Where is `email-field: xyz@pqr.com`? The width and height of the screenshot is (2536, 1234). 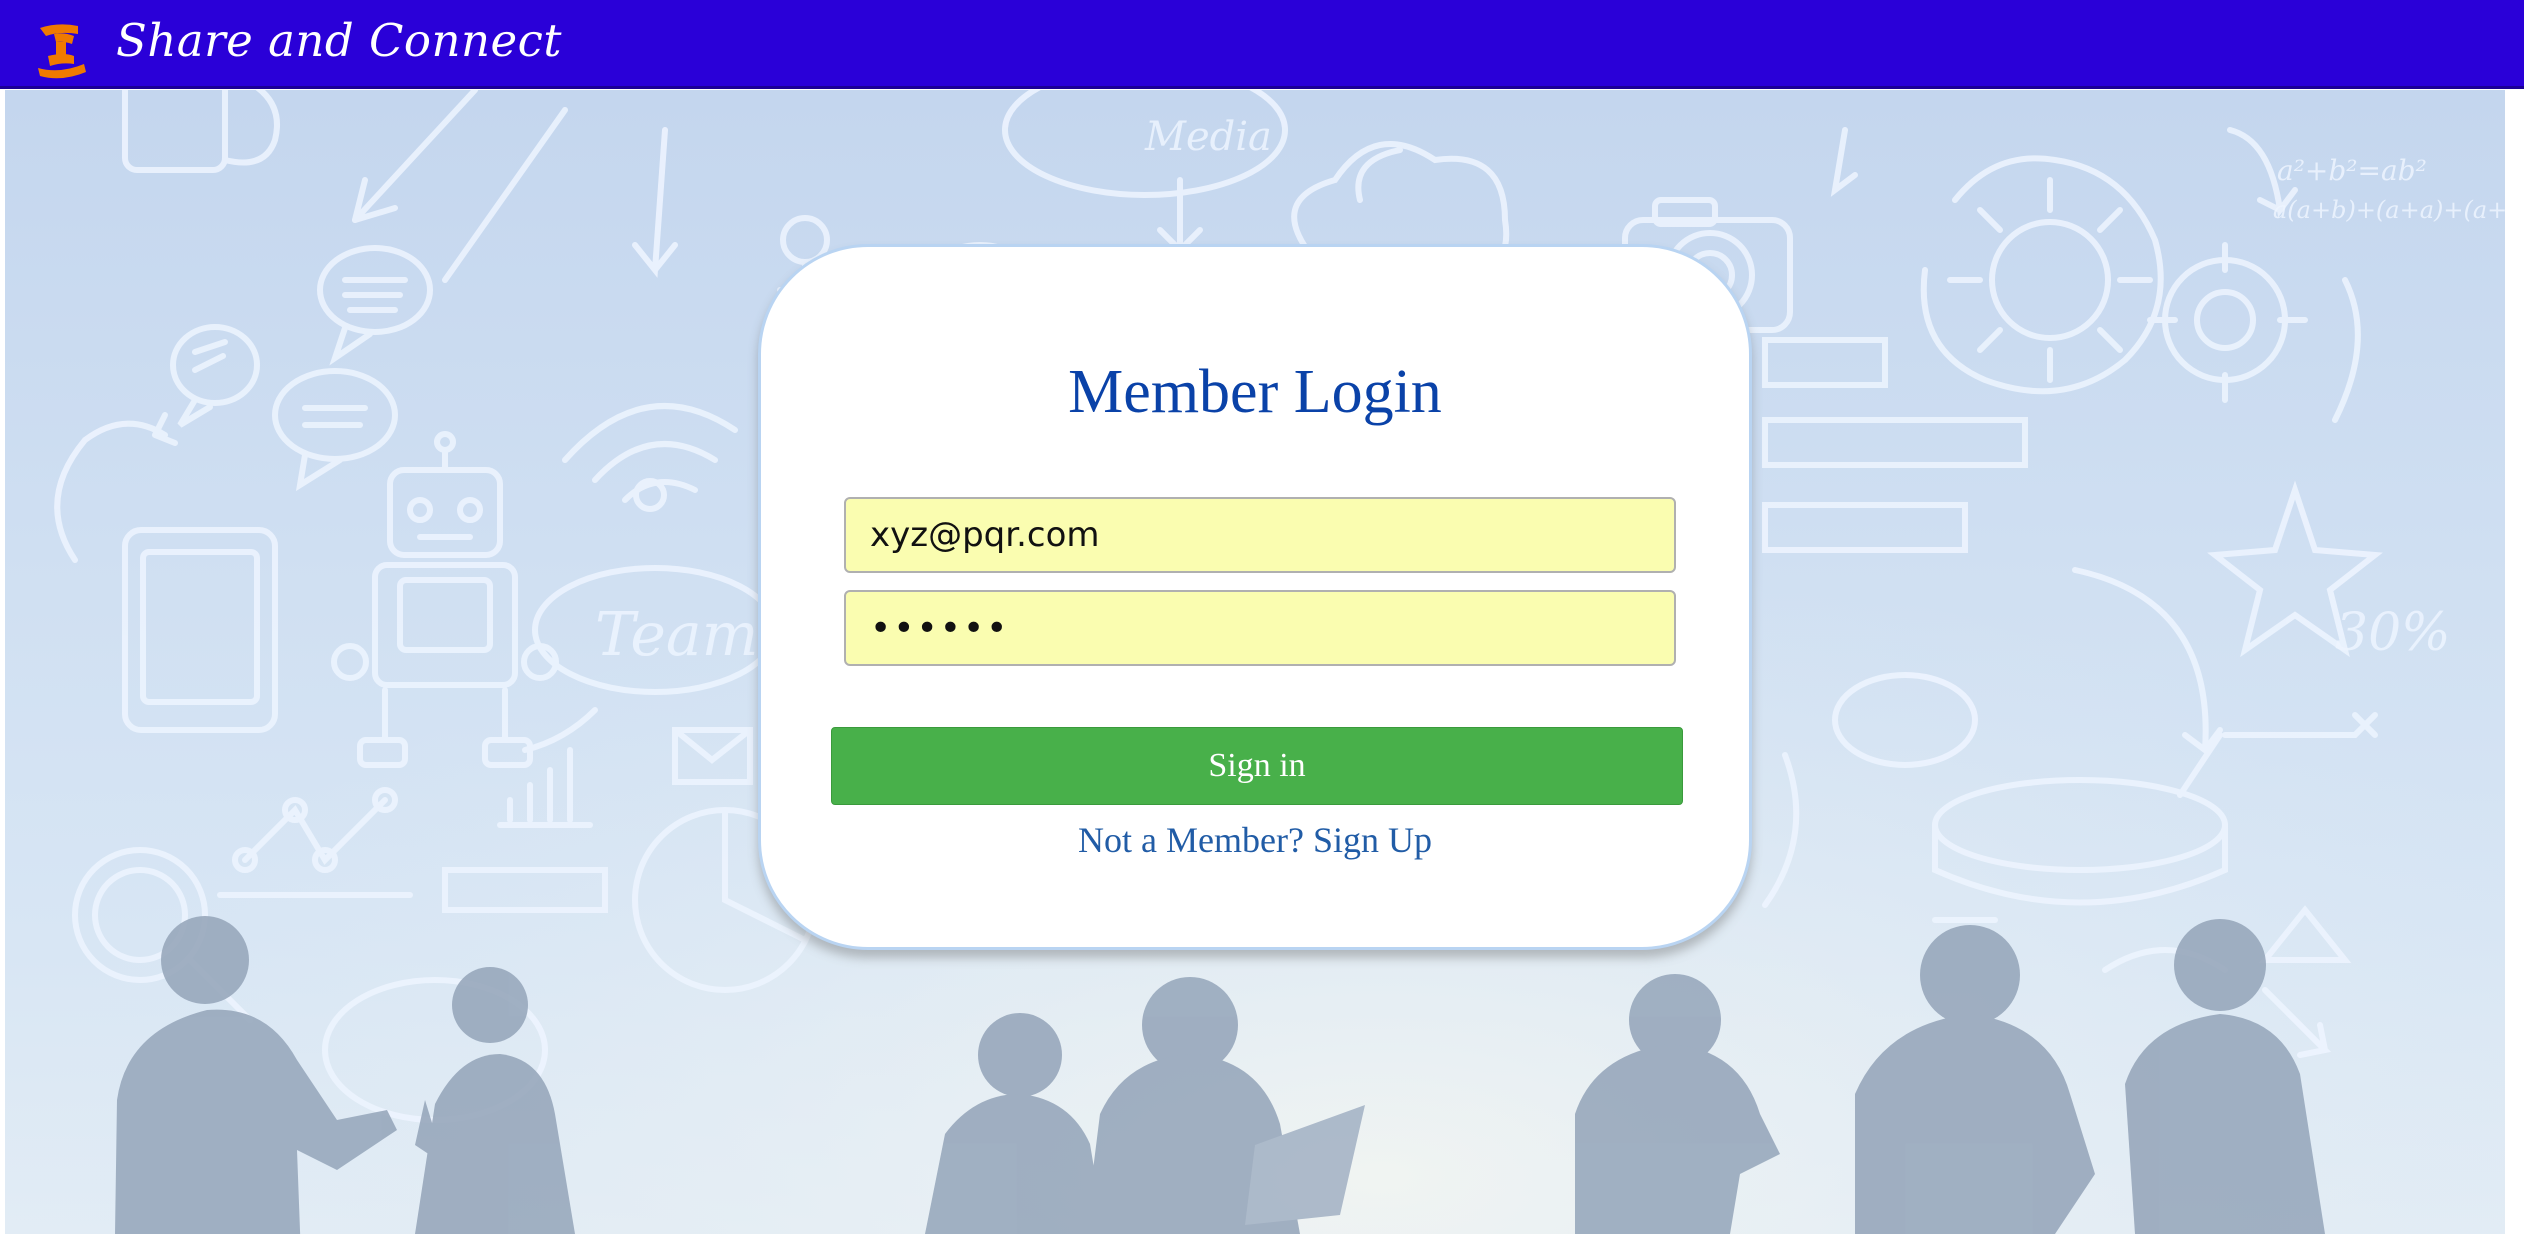 email-field: xyz@pqr.com is located at coordinates (1260, 535).